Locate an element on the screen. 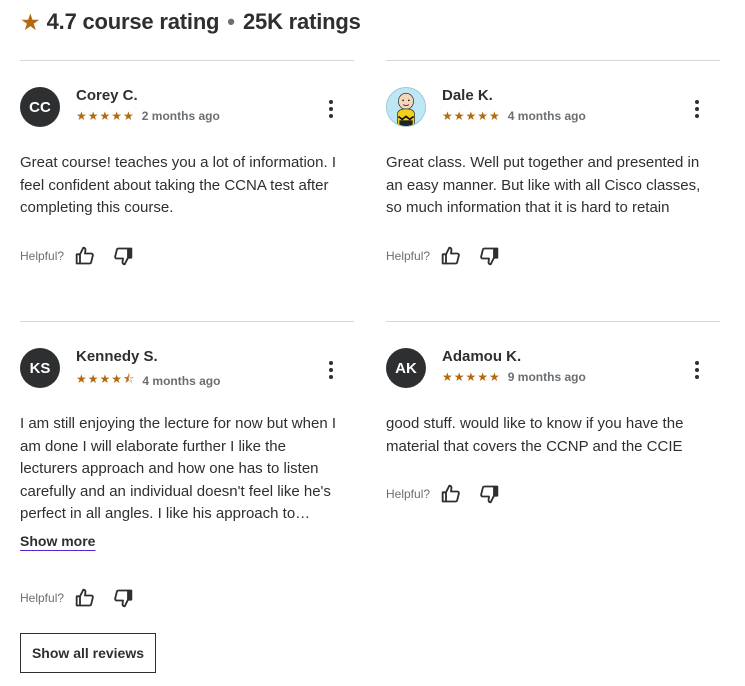 The width and height of the screenshot is (745, 686). star-icon: ★ is located at coordinates (30, 21).